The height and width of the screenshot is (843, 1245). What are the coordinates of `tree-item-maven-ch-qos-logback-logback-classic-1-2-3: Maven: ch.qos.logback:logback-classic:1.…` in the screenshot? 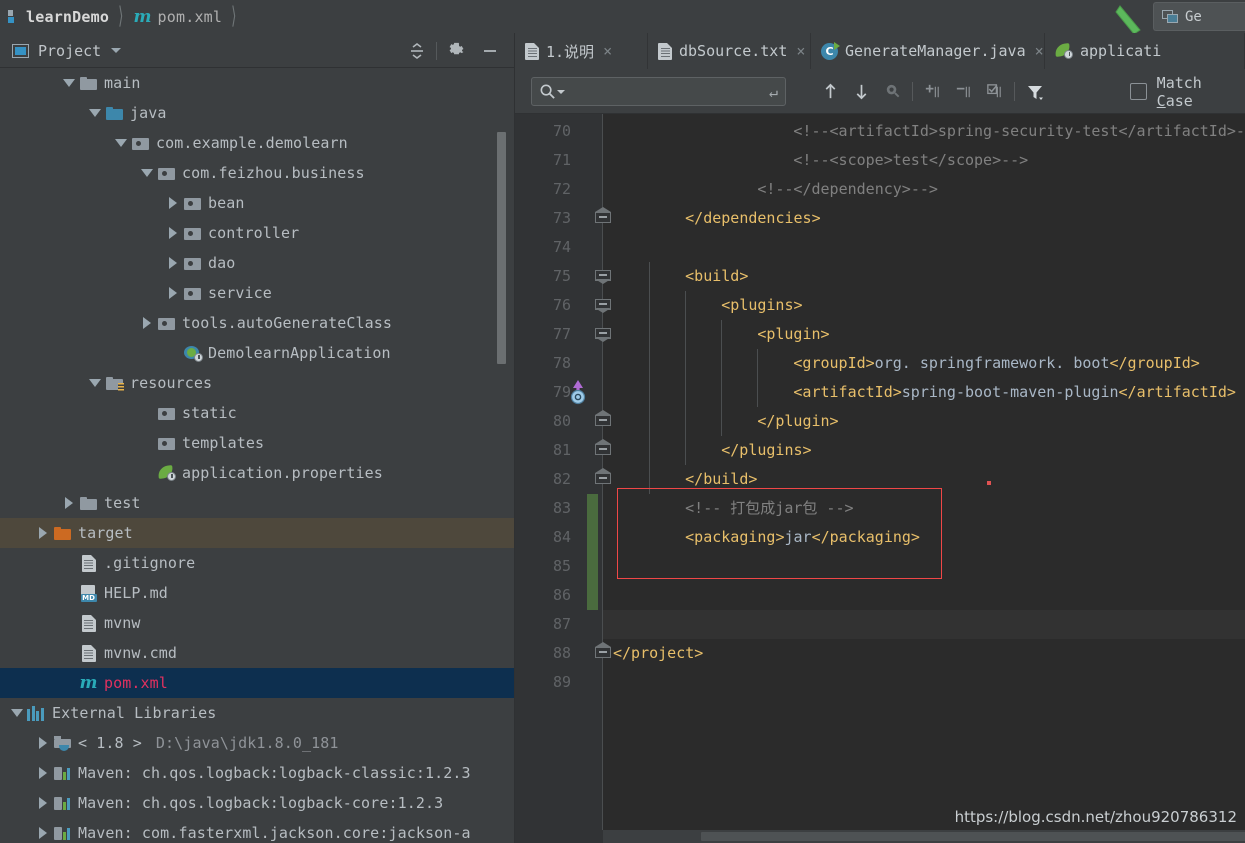 It's located at (257, 773).